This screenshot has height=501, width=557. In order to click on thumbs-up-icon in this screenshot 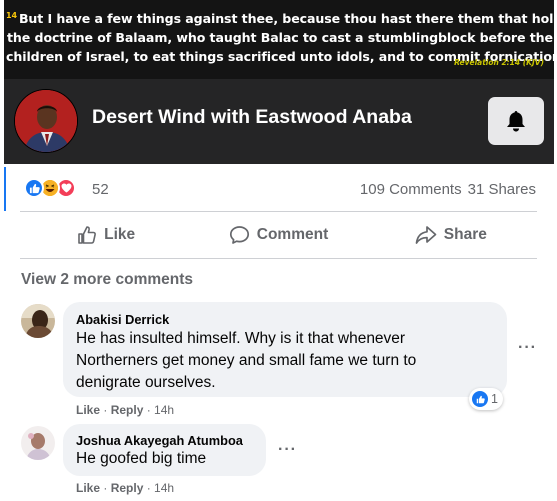, I will do `click(87, 235)`.